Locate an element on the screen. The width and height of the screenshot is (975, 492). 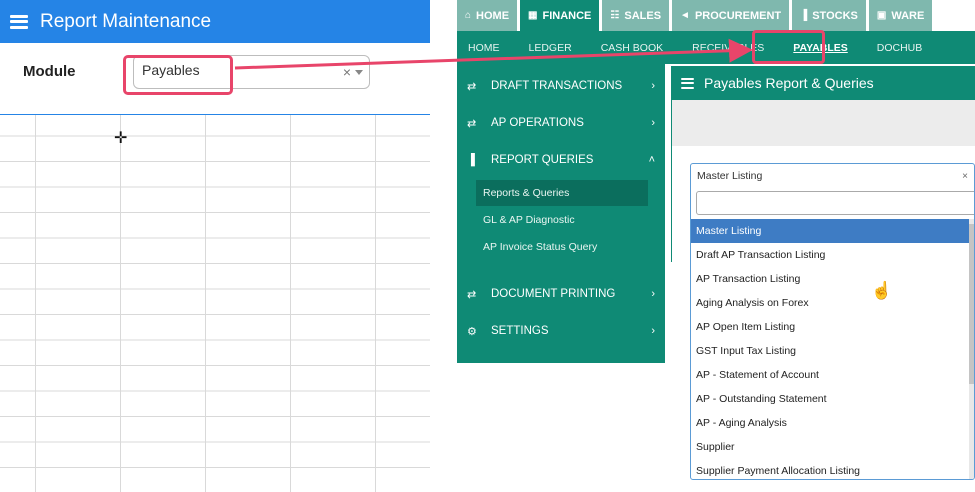
megaphone-icon: ◄ is located at coordinates (685, 15).